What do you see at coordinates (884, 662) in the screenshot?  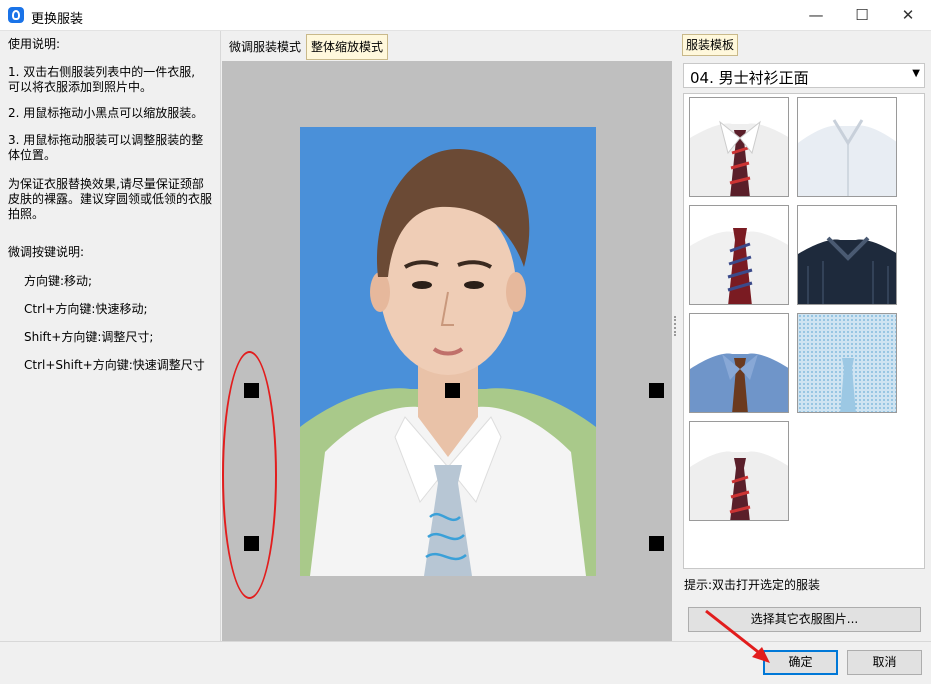 I see `cancel-button: 取消` at bounding box center [884, 662].